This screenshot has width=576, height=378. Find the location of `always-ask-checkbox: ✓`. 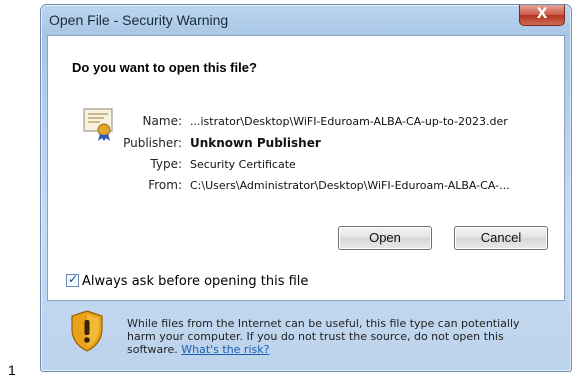

always-ask-checkbox: ✓ is located at coordinates (72, 279).